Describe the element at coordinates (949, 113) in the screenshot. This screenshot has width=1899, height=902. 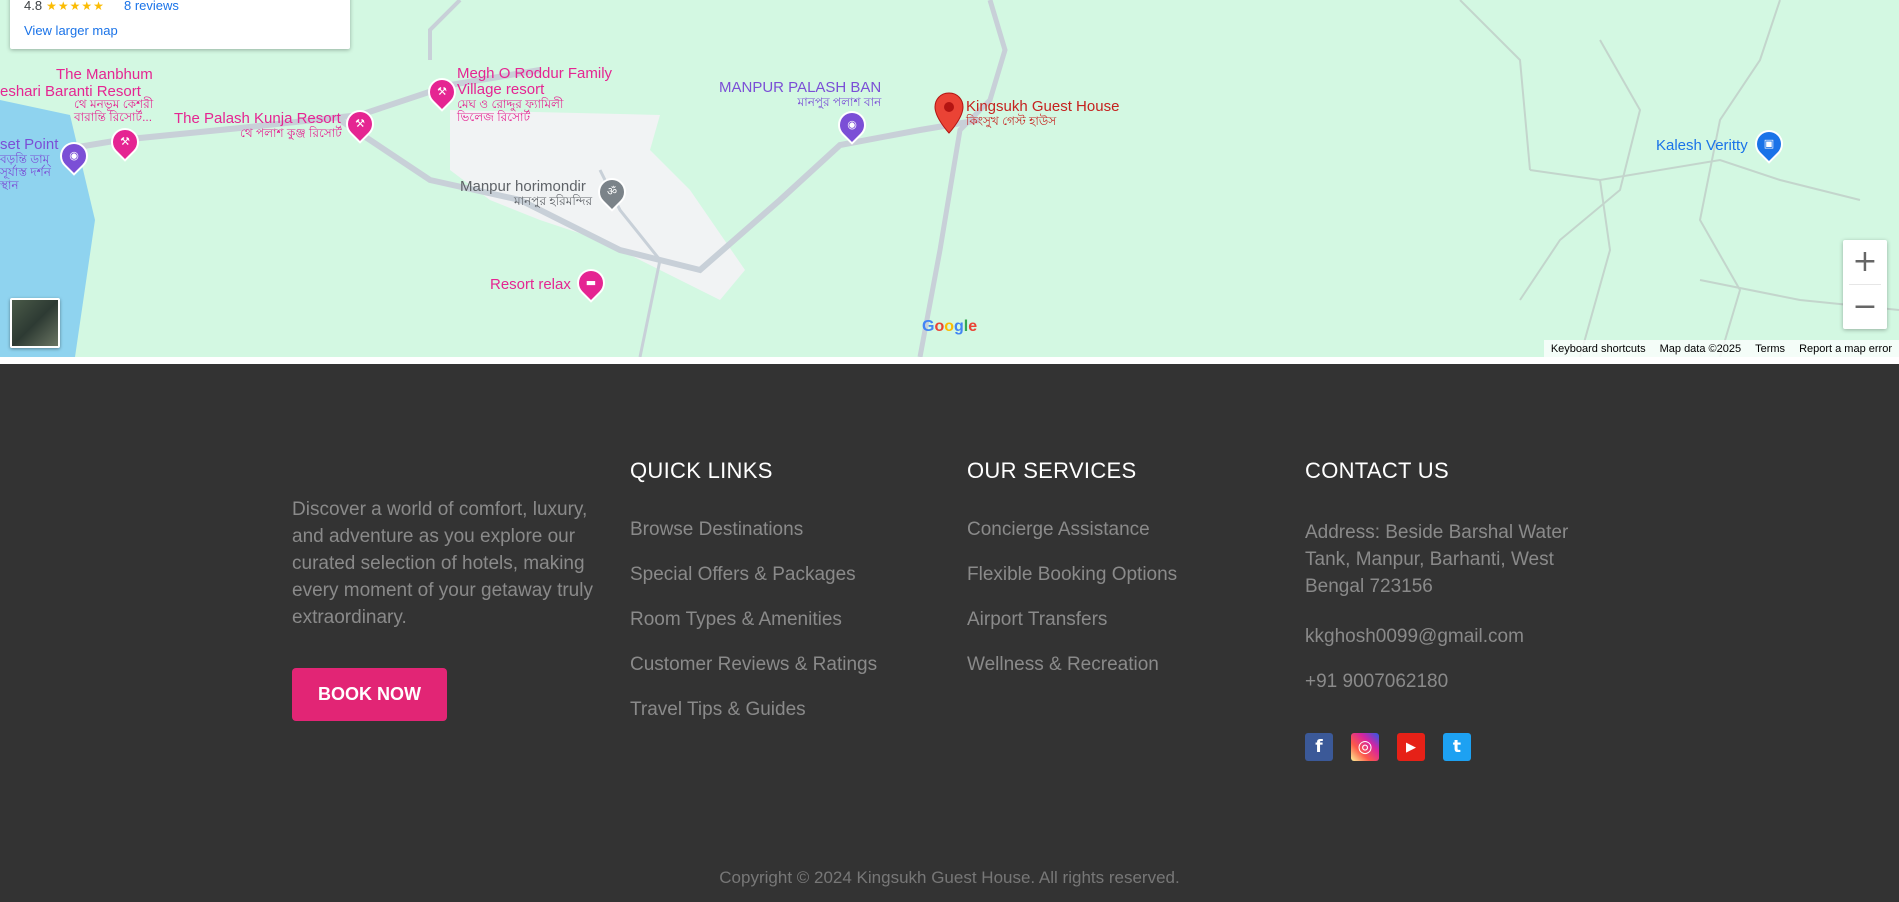
I see `map-marker-icon` at that location.